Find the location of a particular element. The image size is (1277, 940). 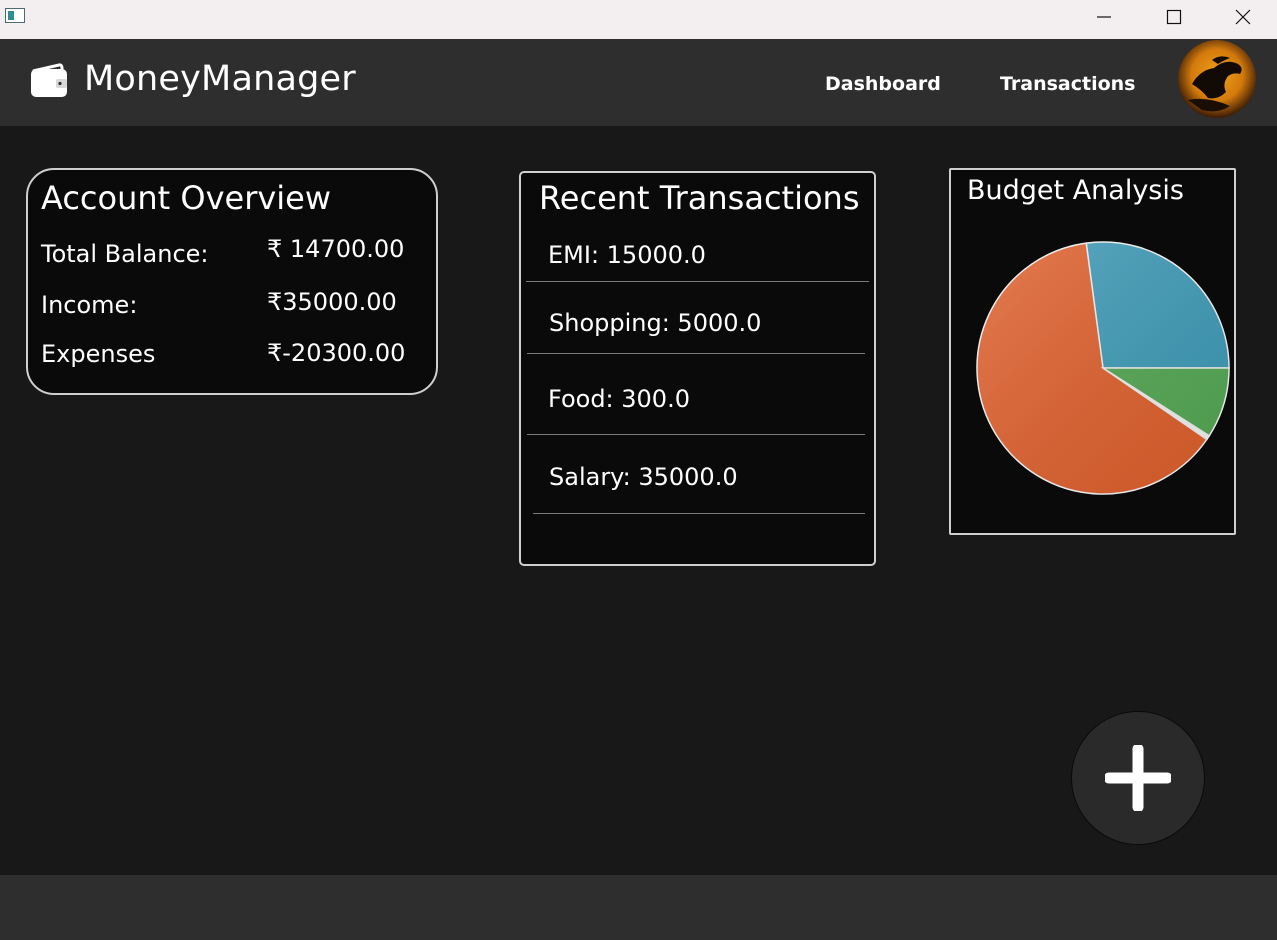

close-button is located at coordinates (1242, 17).